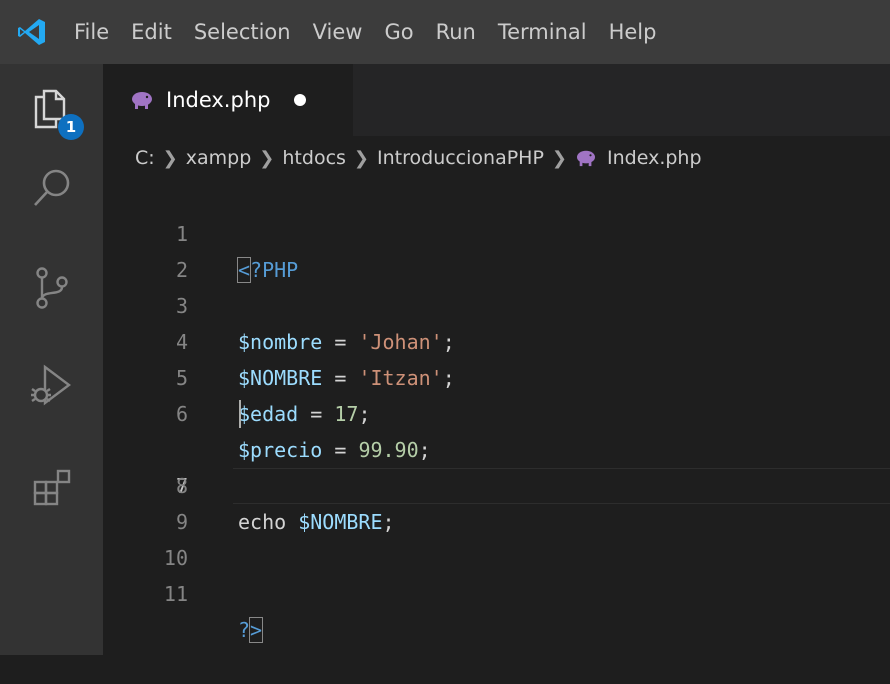 Image resolution: width=890 pixels, height=684 pixels. Describe the element at coordinates (300, 100) in the screenshot. I see `unsaved-dot-icon` at that location.